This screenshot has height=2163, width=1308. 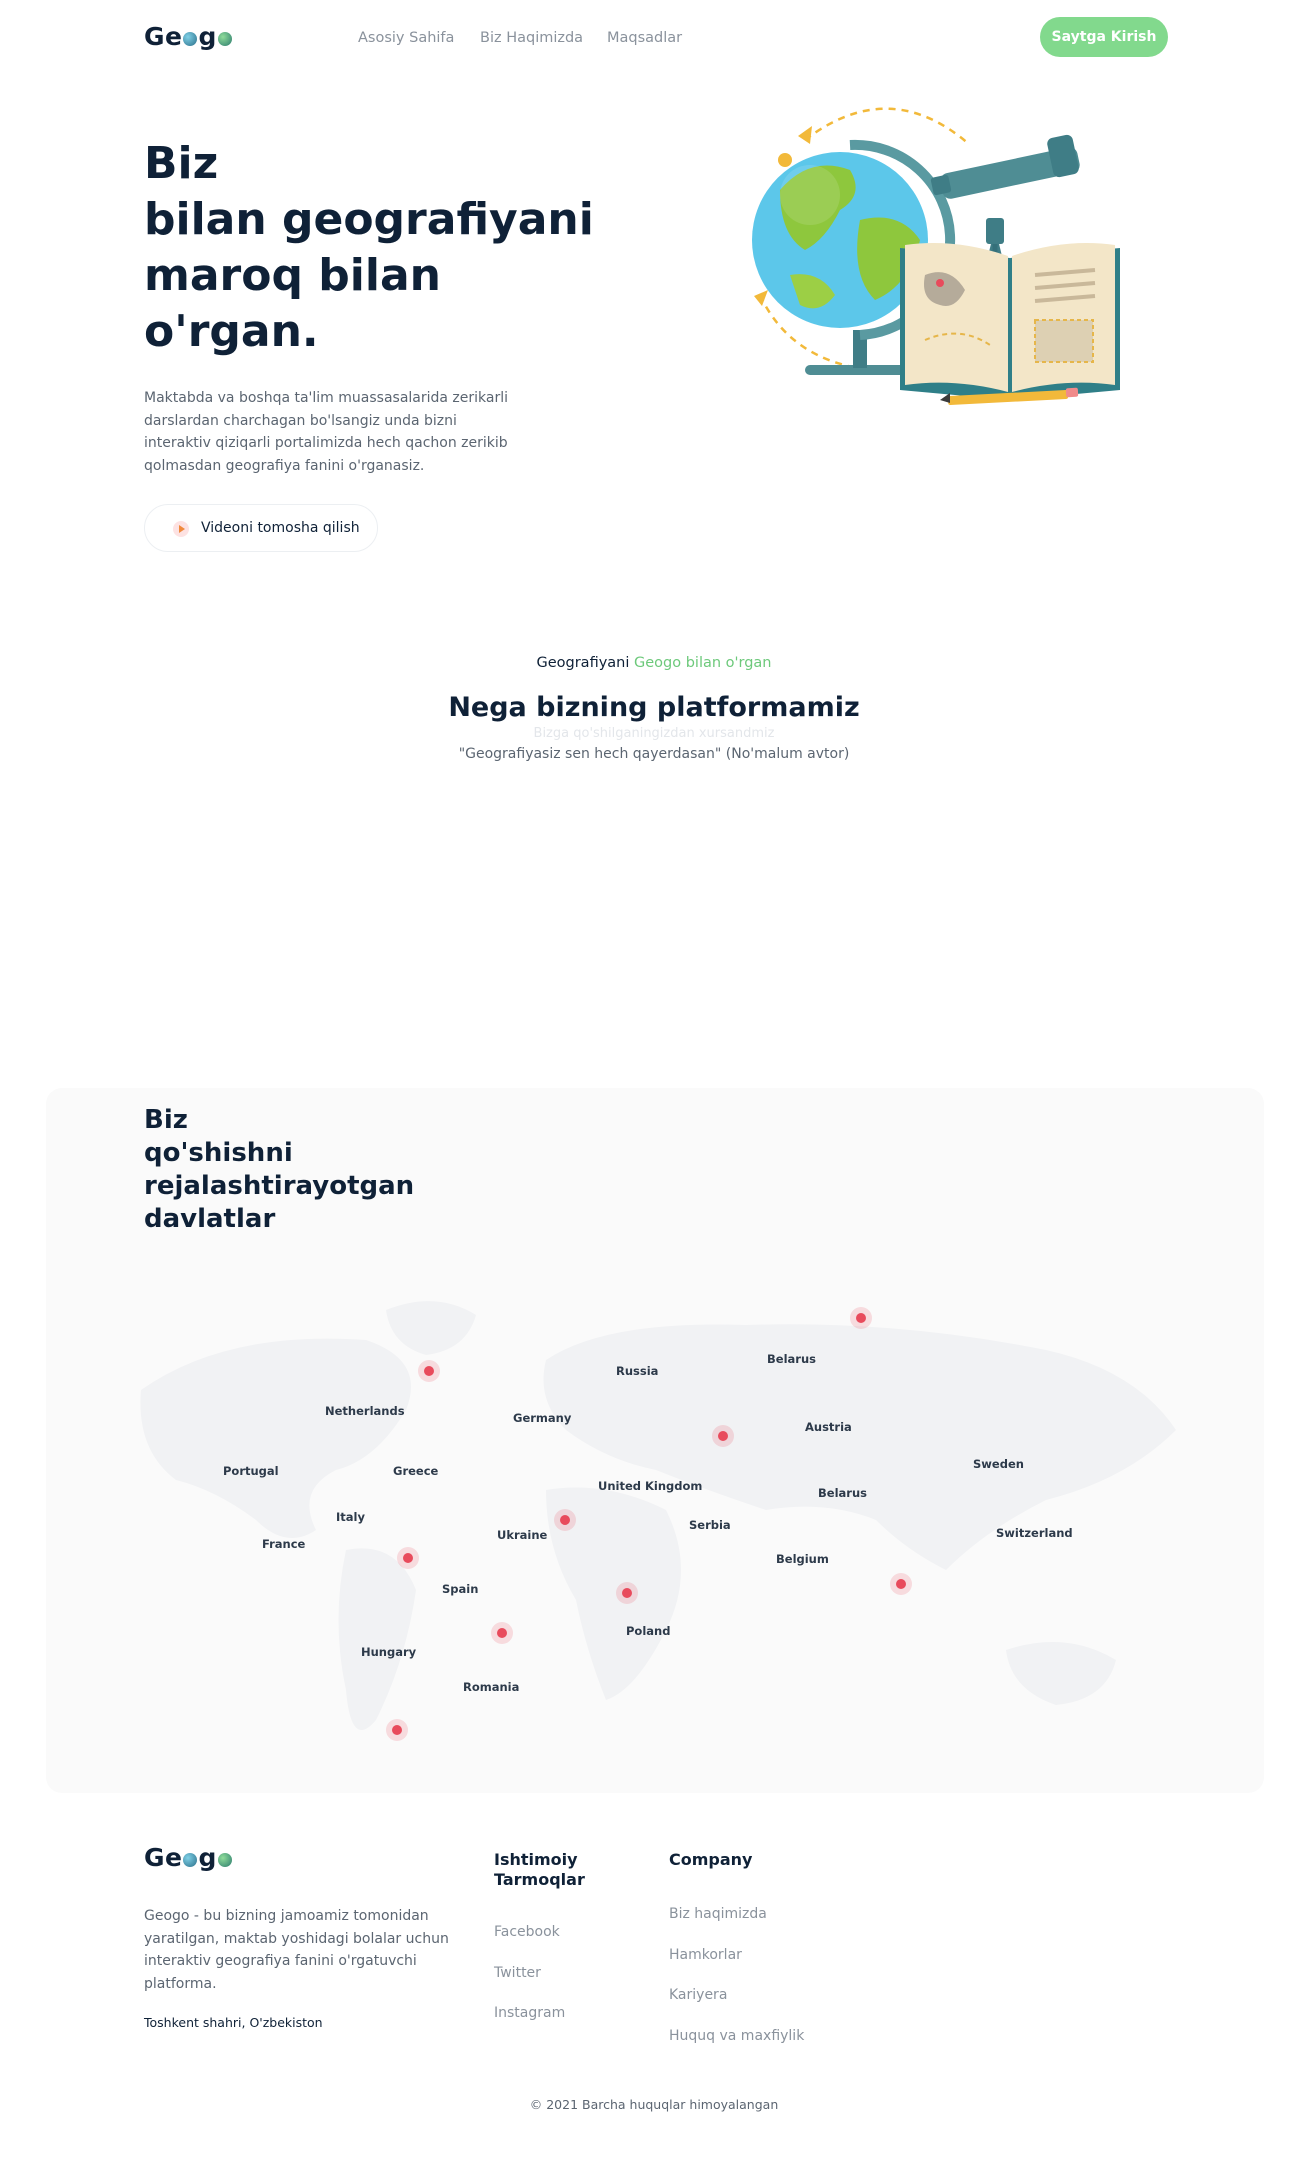 I want to click on footer-heading-line: Ishtimoiy, so click(x=536, y=1859).